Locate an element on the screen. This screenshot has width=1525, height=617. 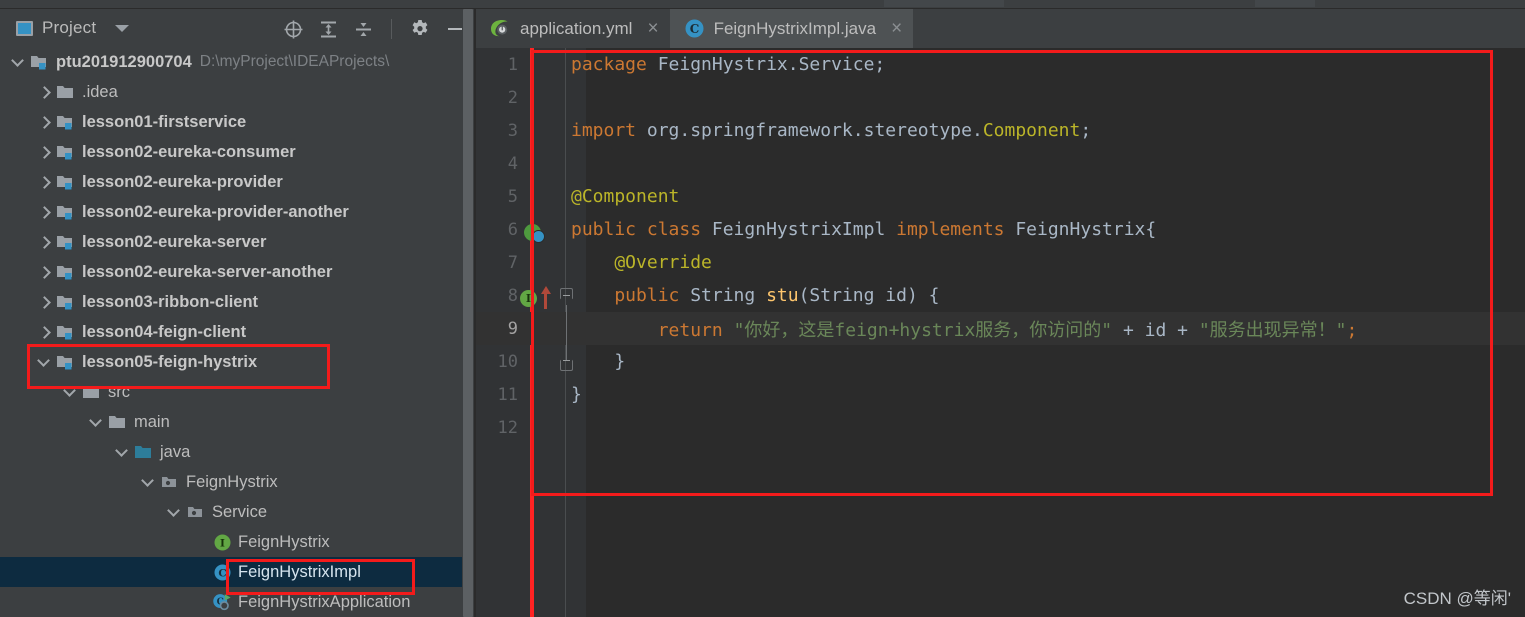
tree-row: java is located at coordinates (238, 452).